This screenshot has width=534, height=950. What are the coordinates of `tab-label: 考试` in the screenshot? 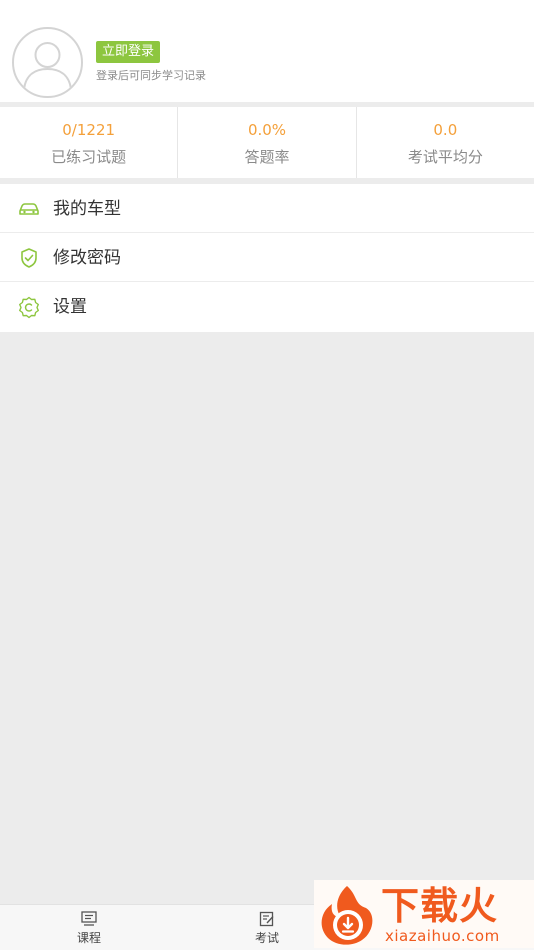 It's located at (266, 938).